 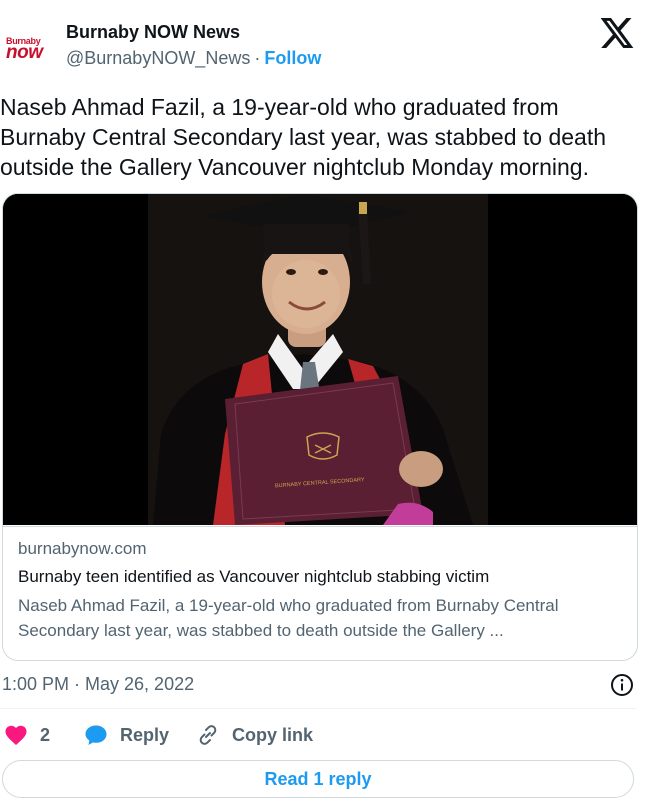 I want to click on reply-label: Reply, so click(x=145, y=734).